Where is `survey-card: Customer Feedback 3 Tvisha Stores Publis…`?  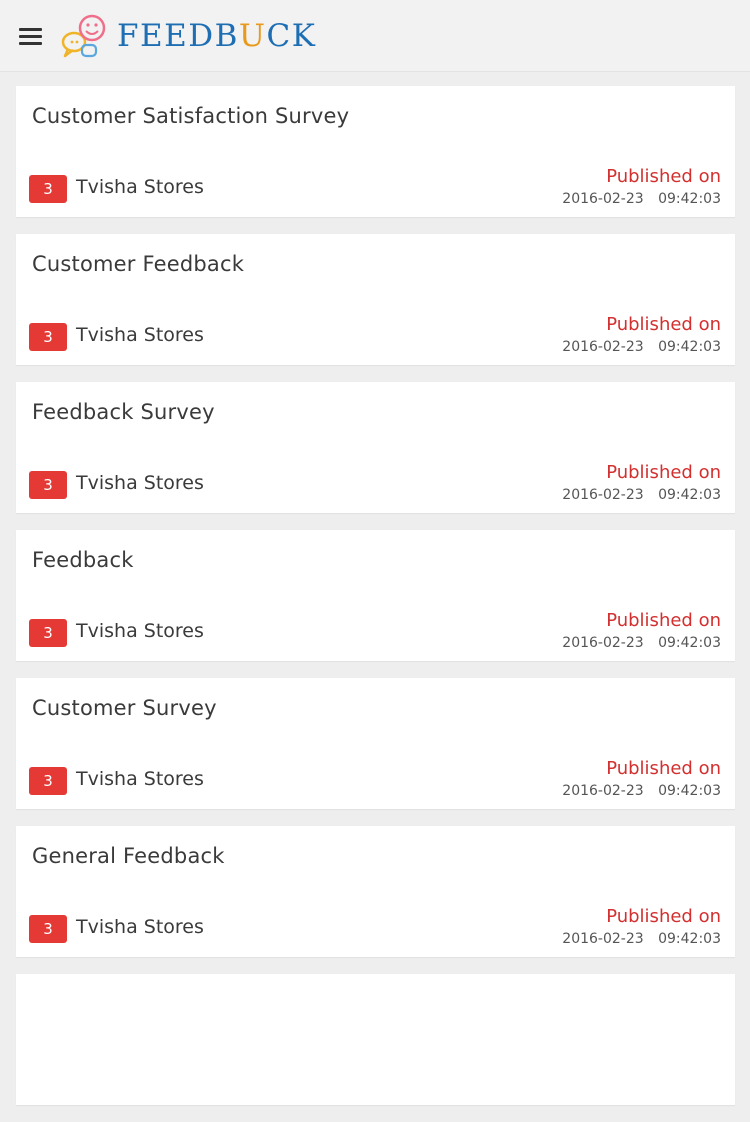
survey-card: Customer Feedback 3 Tvisha Stores Publis… is located at coordinates (375, 299).